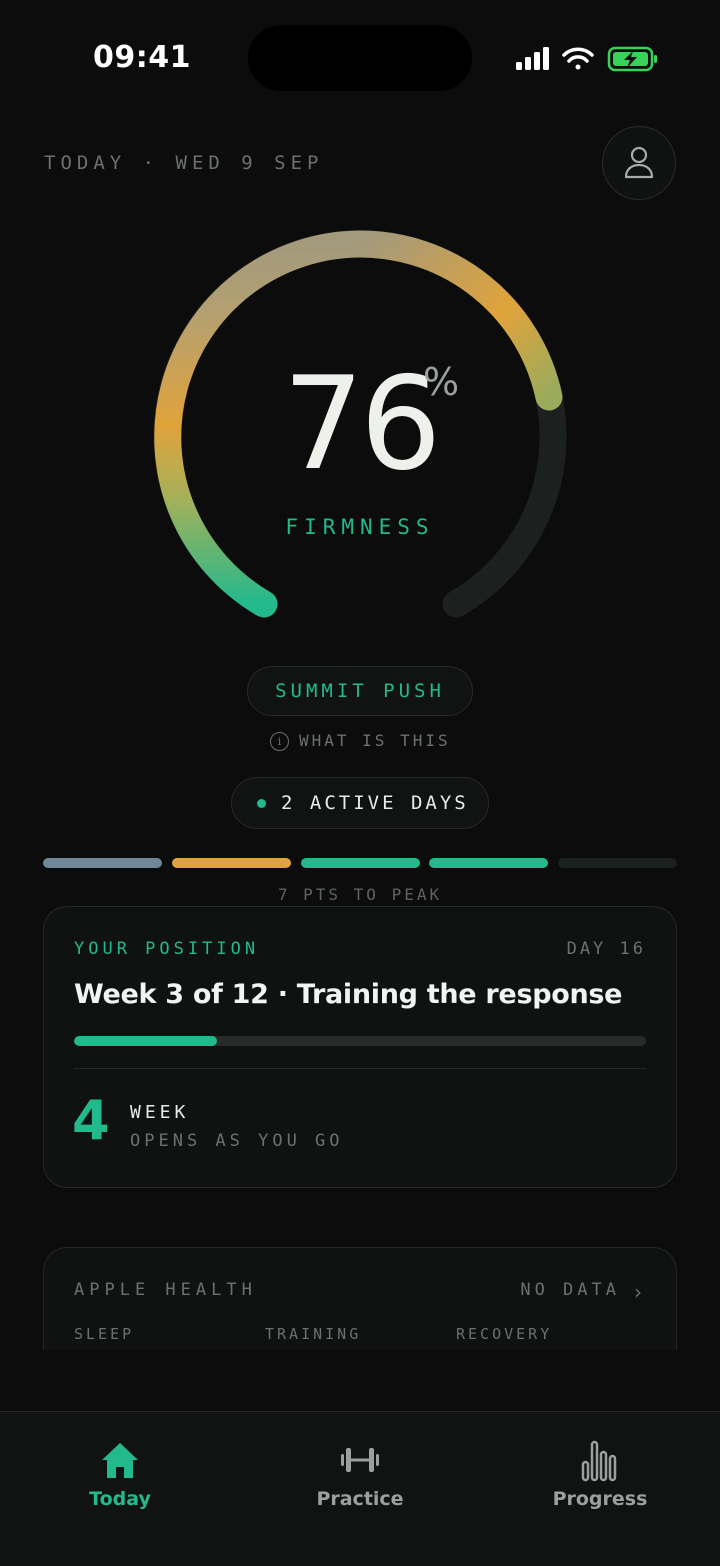 The width and height of the screenshot is (720, 1566). What do you see at coordinates (313, 1334) in the screenshot?
I see `health-col-training: TRAINING` at bounding box center [313, 1334].